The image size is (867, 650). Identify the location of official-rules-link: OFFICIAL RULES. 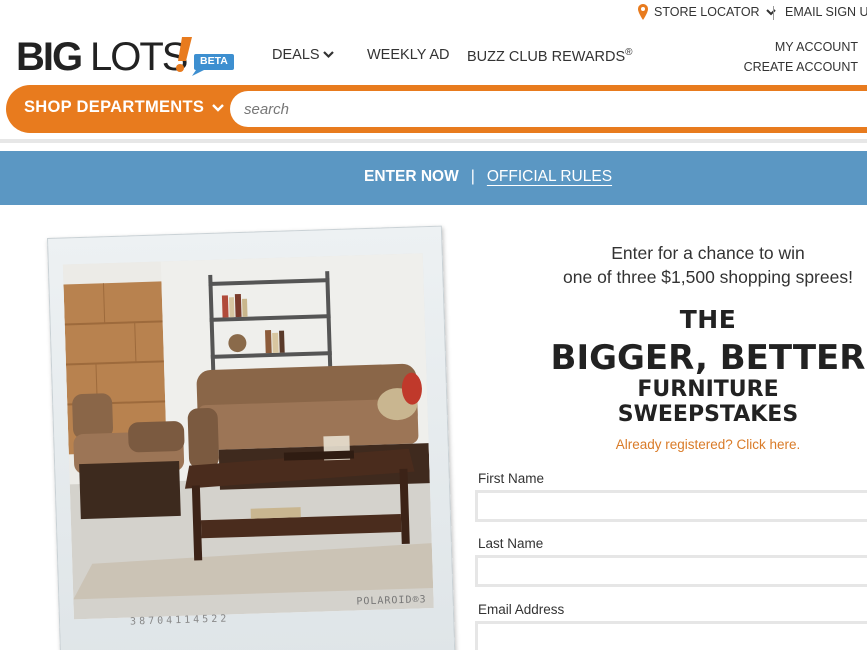
(549, 177).